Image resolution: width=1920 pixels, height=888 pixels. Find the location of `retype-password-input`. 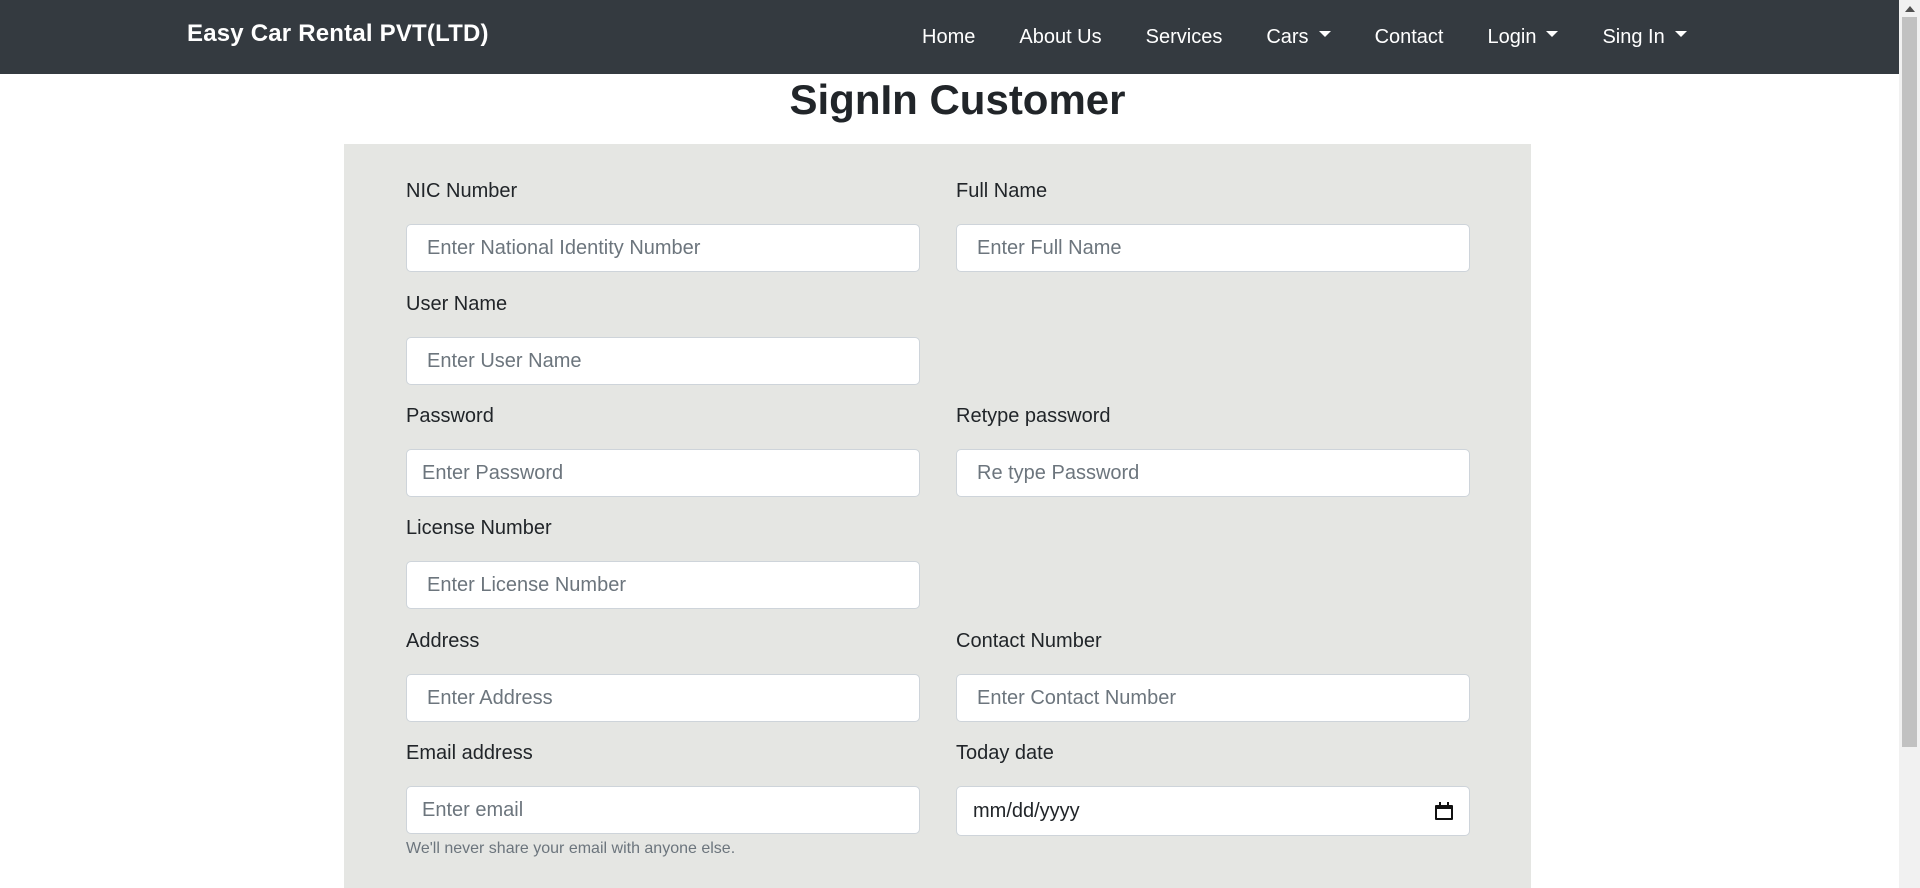

retype-password-input is located at coordinates (1213, 473).